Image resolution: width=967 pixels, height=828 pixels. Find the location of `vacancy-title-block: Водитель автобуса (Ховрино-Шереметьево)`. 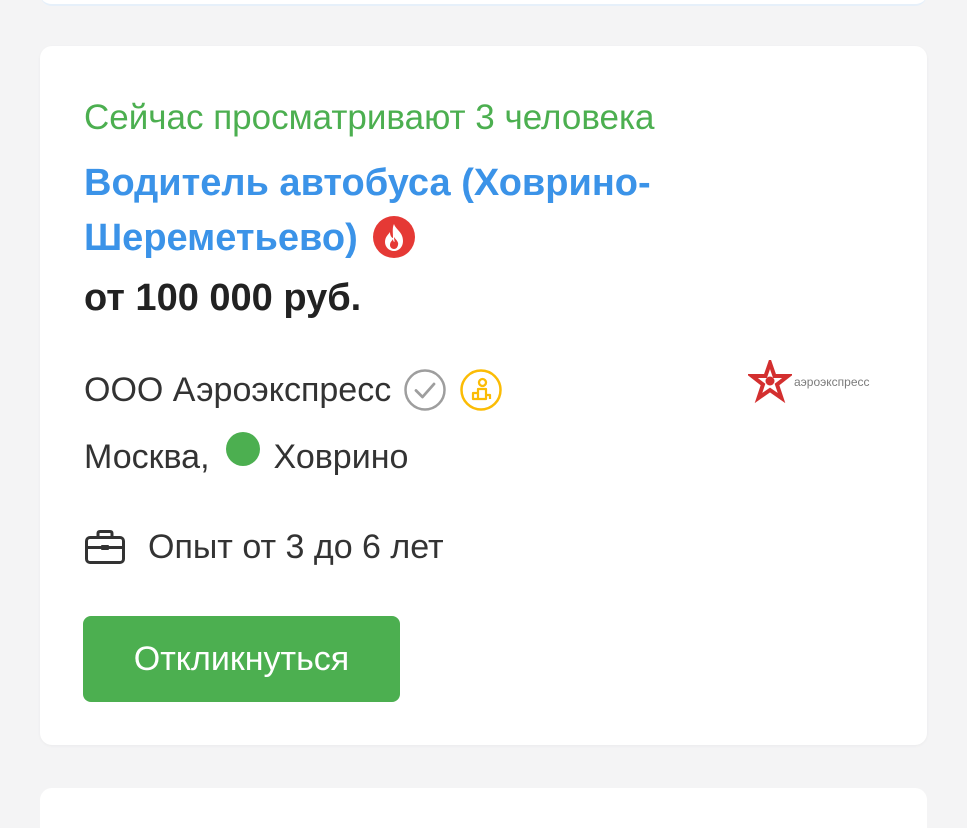

vacancy-title-block: Водитель автобуса (Ховрино-Шереметьево) is located at coordinates (404, 211).